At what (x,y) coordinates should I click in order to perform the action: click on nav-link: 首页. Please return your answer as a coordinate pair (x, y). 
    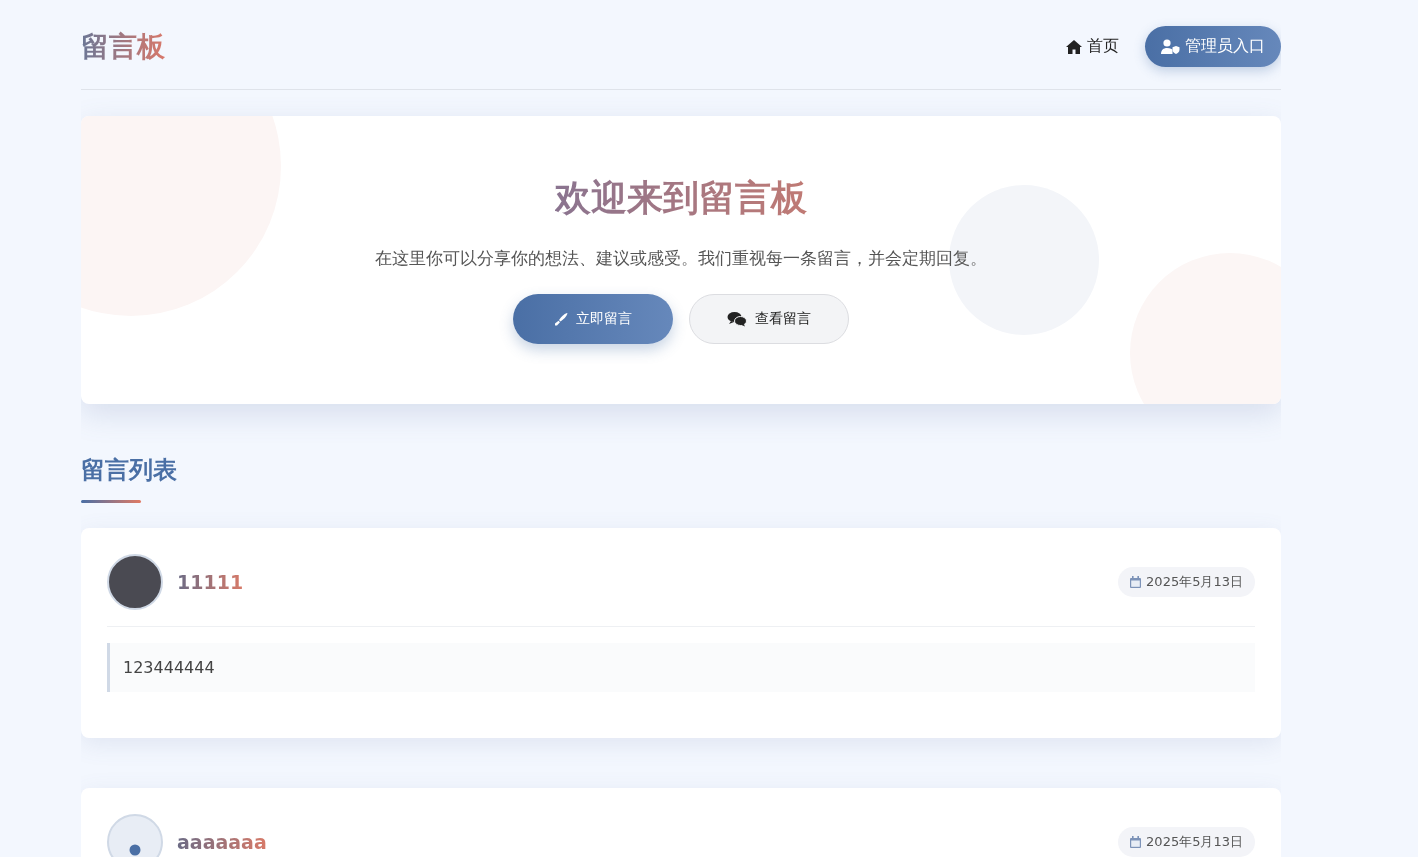
    Looking at the image, I should click on (1092, 46).